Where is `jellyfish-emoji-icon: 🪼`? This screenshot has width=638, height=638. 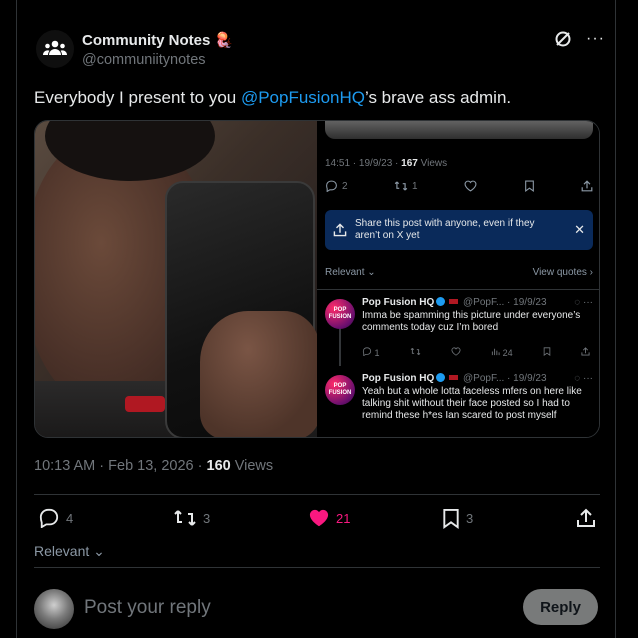 jellyfish-emoji-icon: 🪼 is located at coordinates (224, 40).